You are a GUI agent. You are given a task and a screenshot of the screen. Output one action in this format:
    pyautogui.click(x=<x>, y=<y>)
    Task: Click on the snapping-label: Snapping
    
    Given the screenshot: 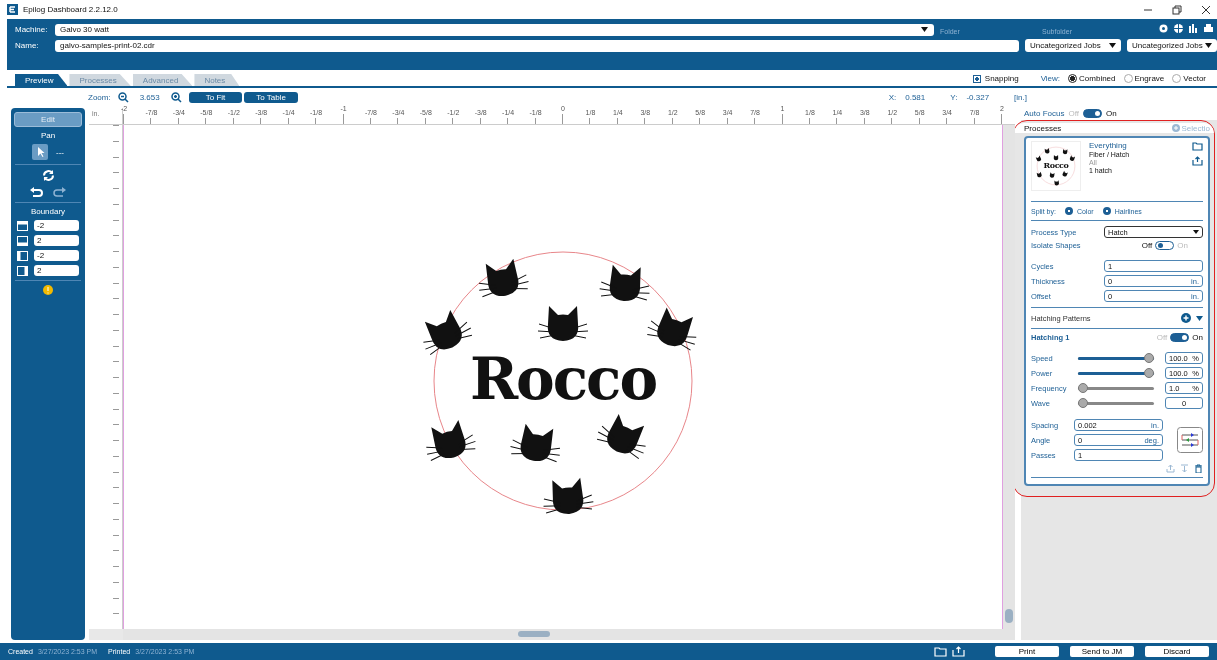 What is the action you would take?
    pyautogui.click(x=1001, y=78)
    